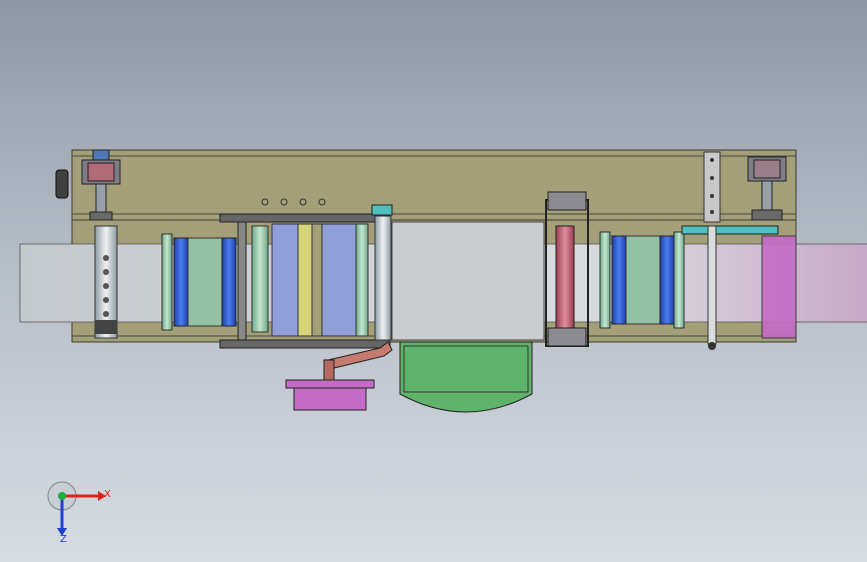  What do you see at coordinates (62, 184) in the screenshot?
I see `left-side-knob` at bounding box center [62, 184].